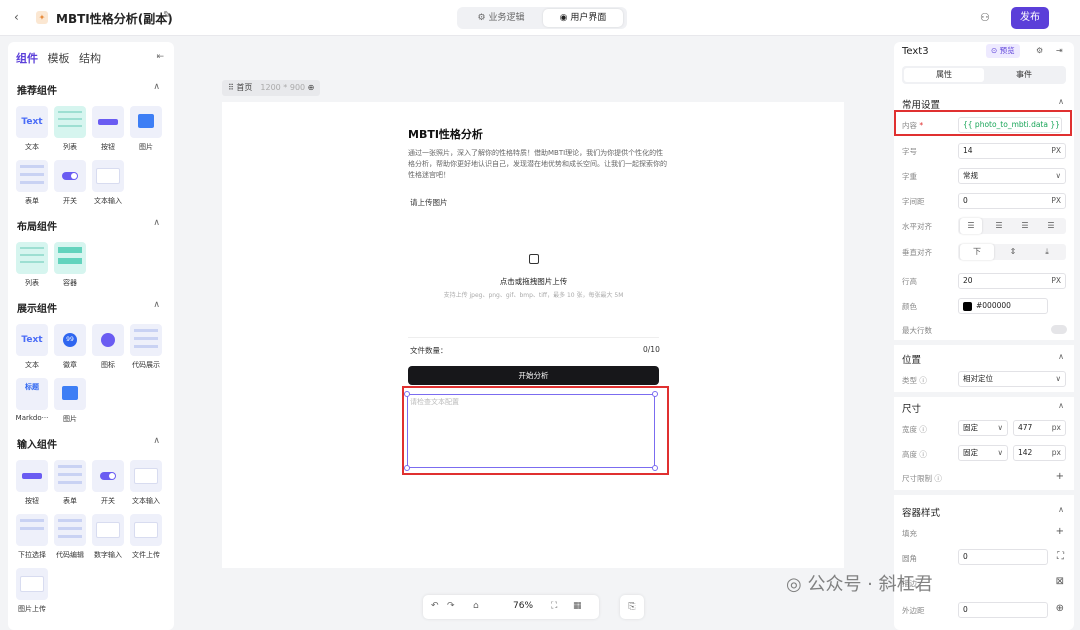 The width and height of the screenshot is (1080, 630). What do you see at coordinates (999, 226) in the screenshot?
I see `align-center-icon: ☰` at bounding box center [999, 226].